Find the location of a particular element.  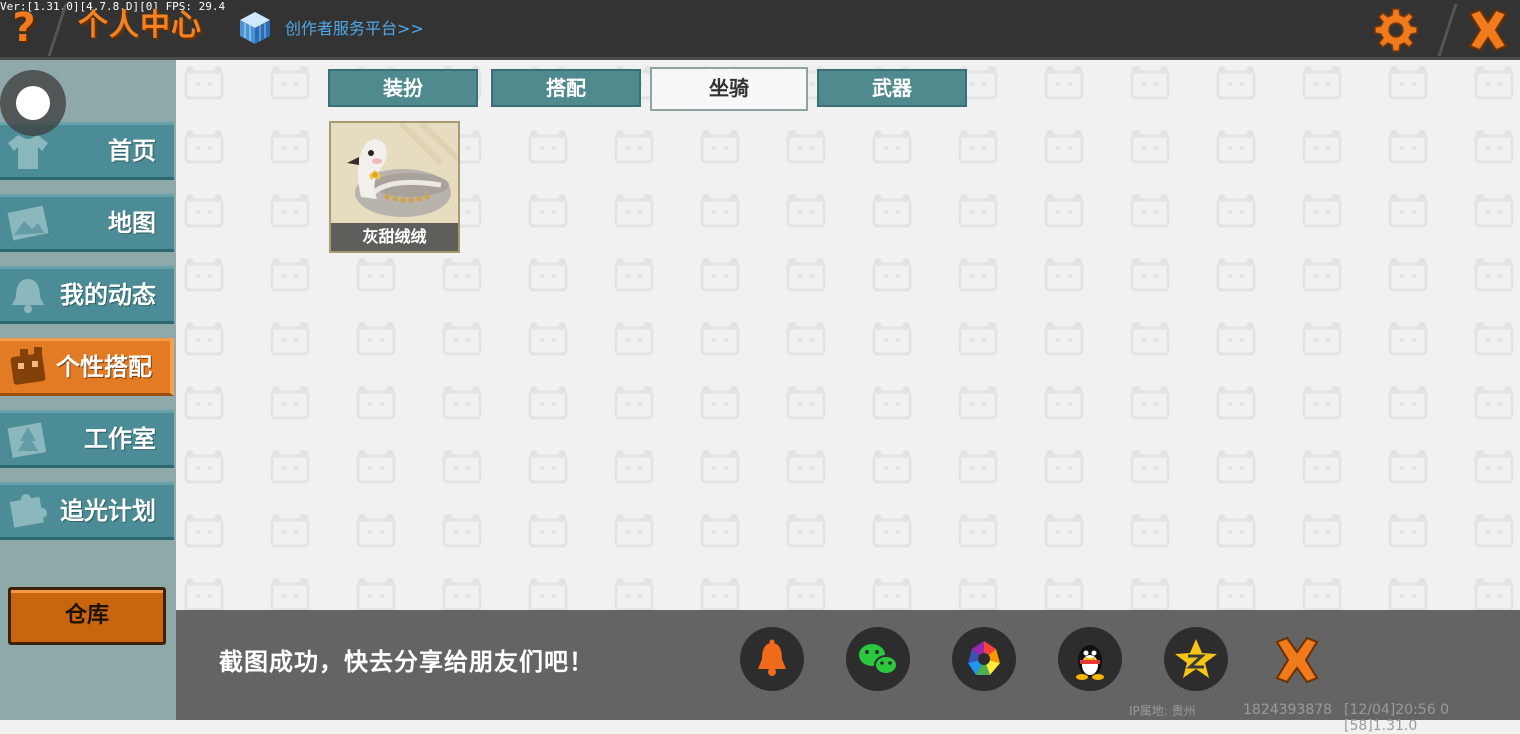

tree-book-icon is located at coordinates (27, 440).